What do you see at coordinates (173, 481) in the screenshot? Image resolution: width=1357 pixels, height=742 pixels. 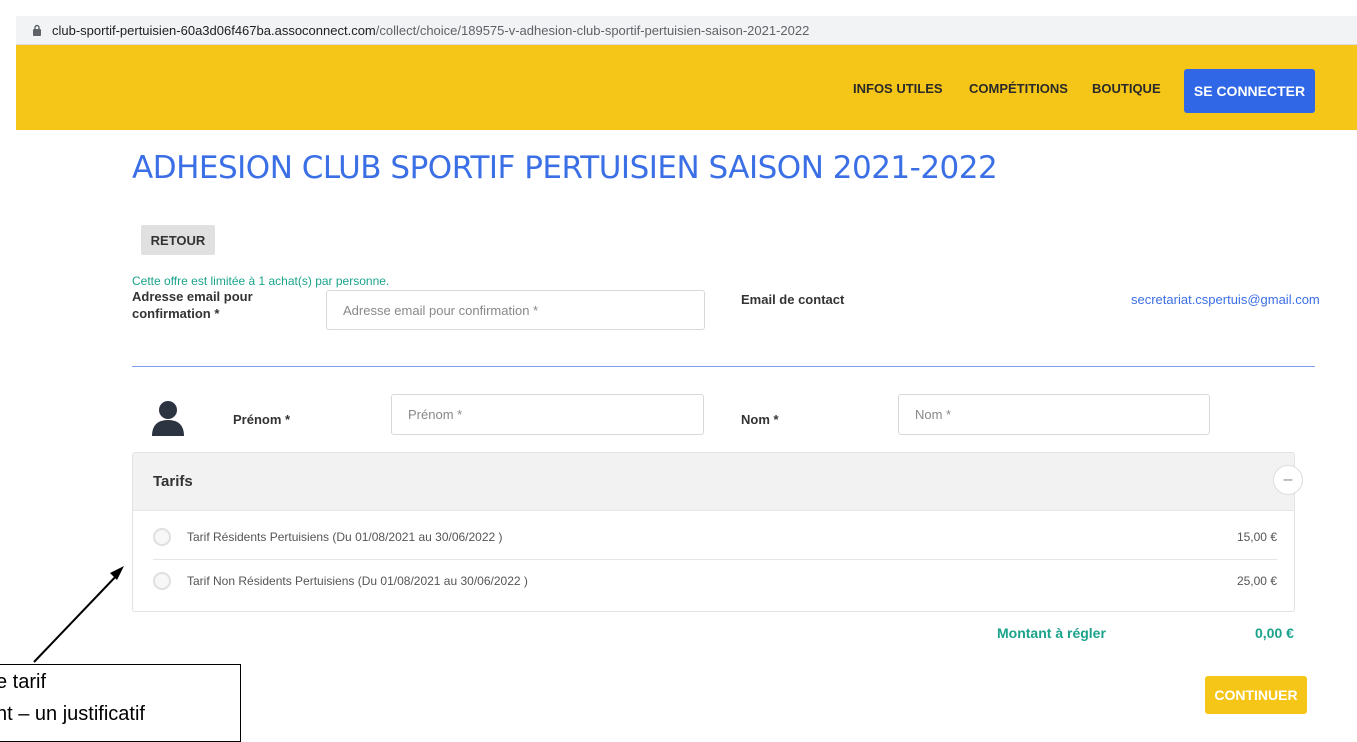 I see `tarifs-title: Tarifs` at bounding box center [173, 481].